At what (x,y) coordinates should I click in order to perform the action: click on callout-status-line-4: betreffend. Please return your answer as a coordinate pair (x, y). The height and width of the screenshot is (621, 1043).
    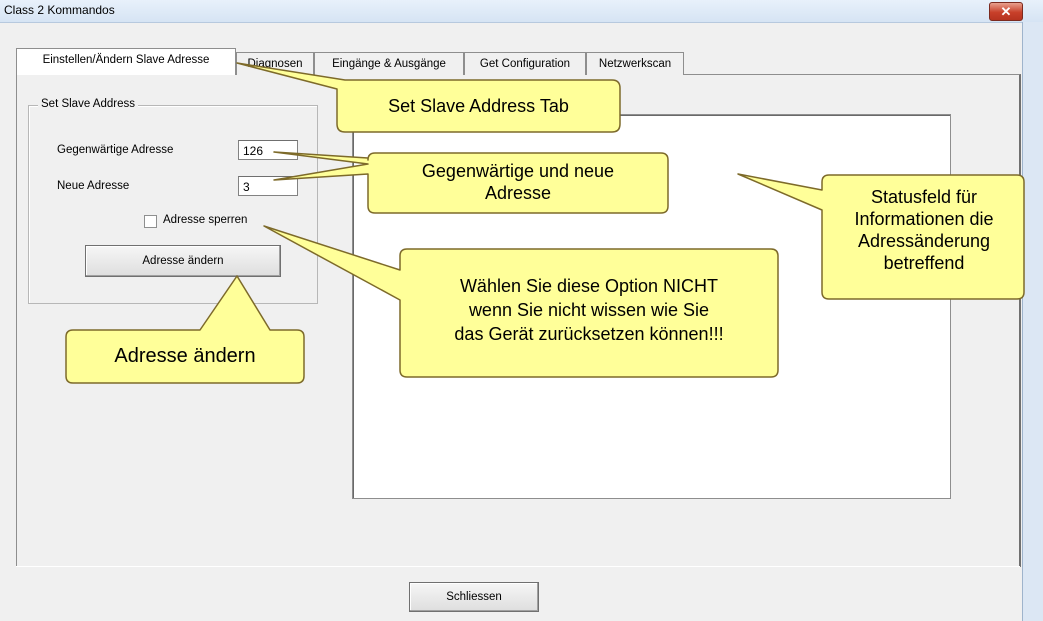
    Looking at the image, I should click on (924, 263).